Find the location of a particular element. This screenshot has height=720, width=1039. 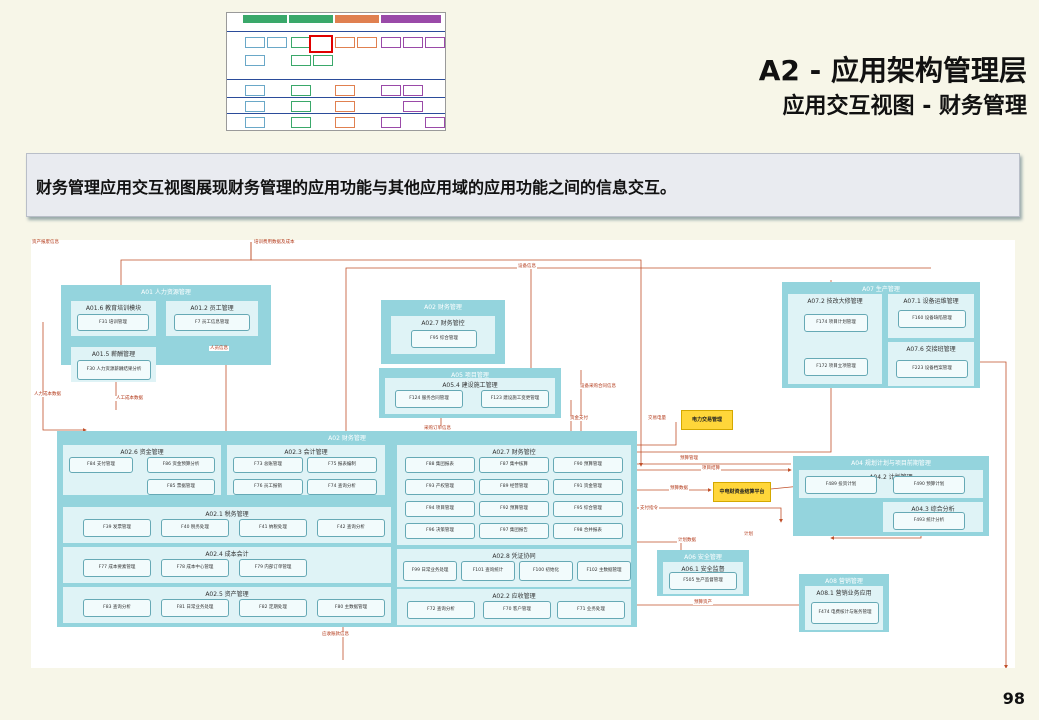

domain-box: A06 安全管理 A06.1 安全监督 F505 生产监督管理 is located at coordinates (703, 573).